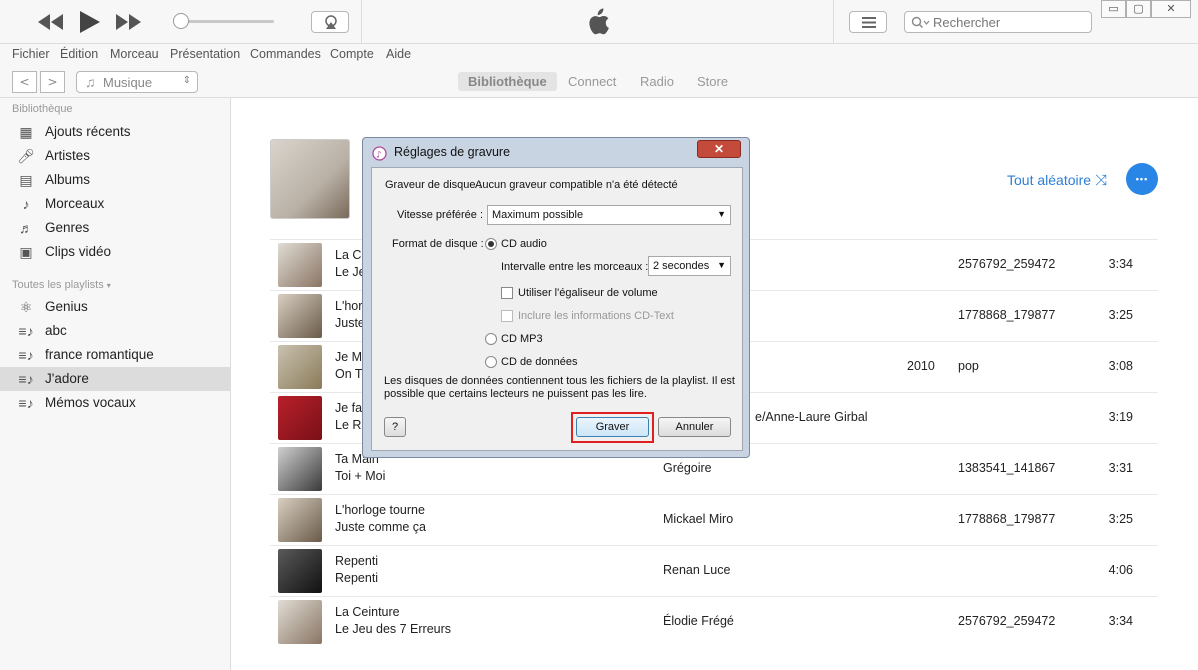  What do you see at coordinates (379, 153) in the screenshot?
I see `itunes-icon: ♪` at bounding box center [379, 153].